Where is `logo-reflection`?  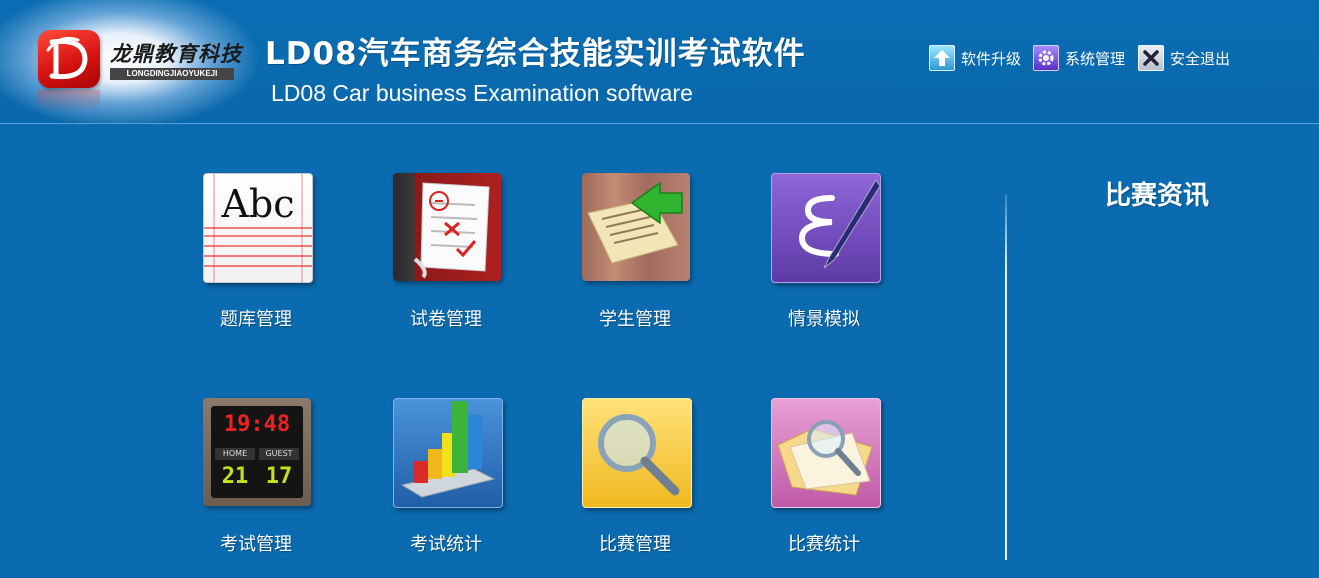 logo-reflection is located at coordinates (69, 101).